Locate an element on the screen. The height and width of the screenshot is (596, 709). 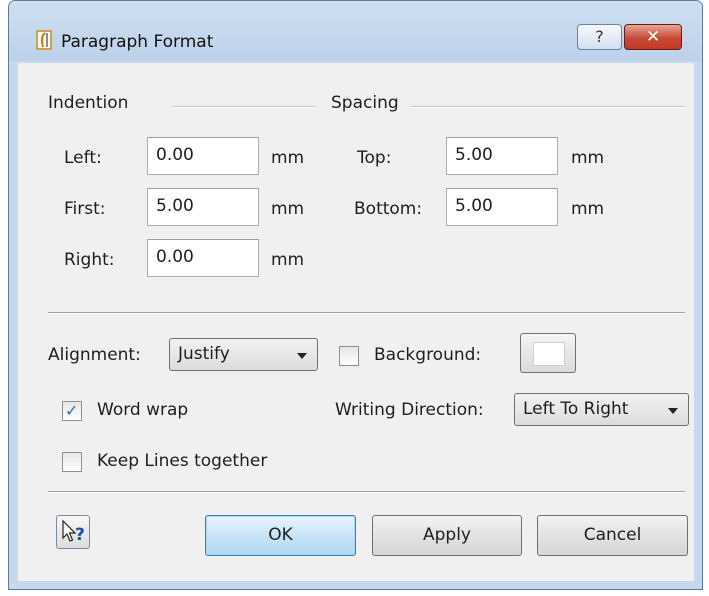
keep-lines-checkbox is located at coordinates (72, 462).